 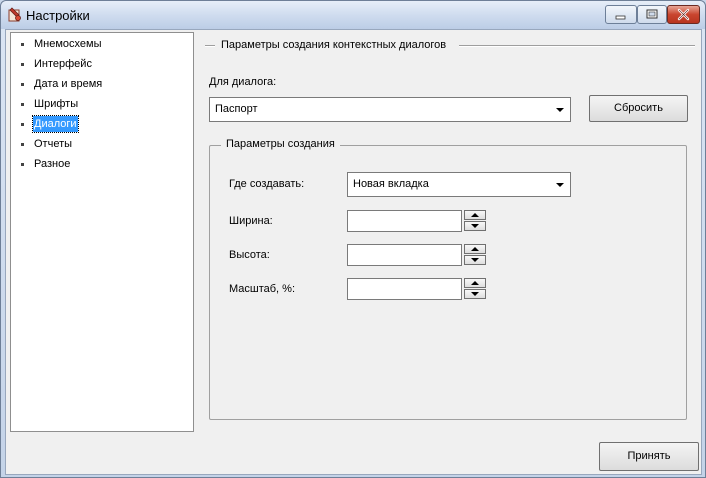 I want to click on dialog-select-value: Паспорт, so click(x=236, y=109).